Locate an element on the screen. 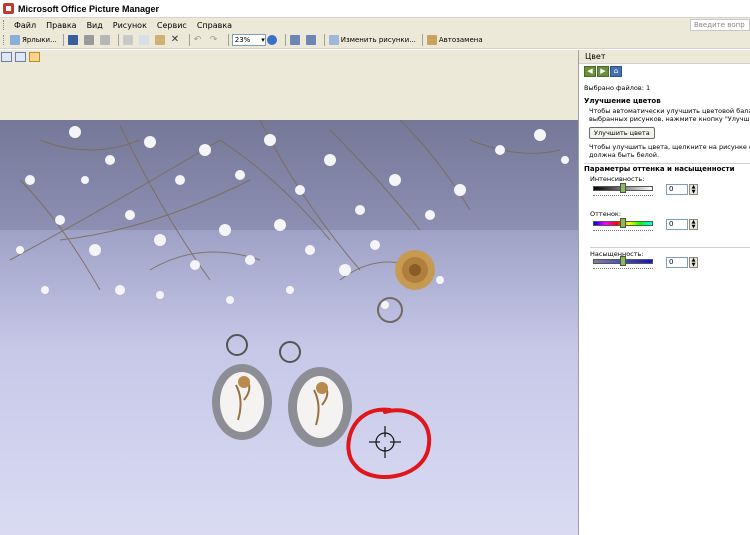 The width and height of the screenshot is (750, 535). autocorrect-button: Автозамена is located at coordinates (455, 40).